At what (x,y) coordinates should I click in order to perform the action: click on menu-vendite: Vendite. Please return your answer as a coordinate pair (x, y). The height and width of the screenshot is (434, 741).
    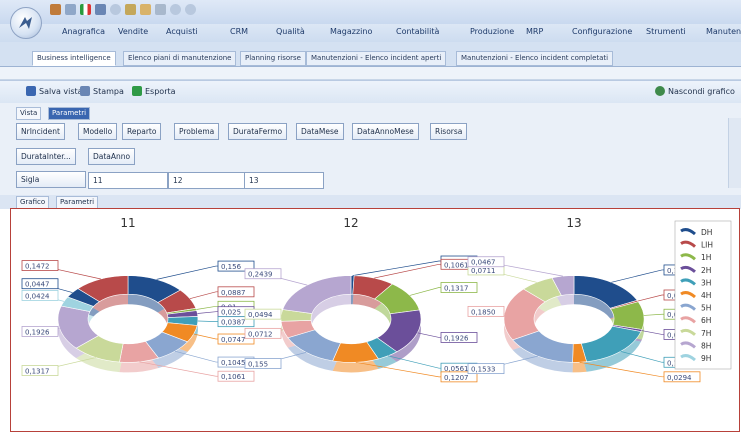
    Looking at the image, I should click on (133, 31).